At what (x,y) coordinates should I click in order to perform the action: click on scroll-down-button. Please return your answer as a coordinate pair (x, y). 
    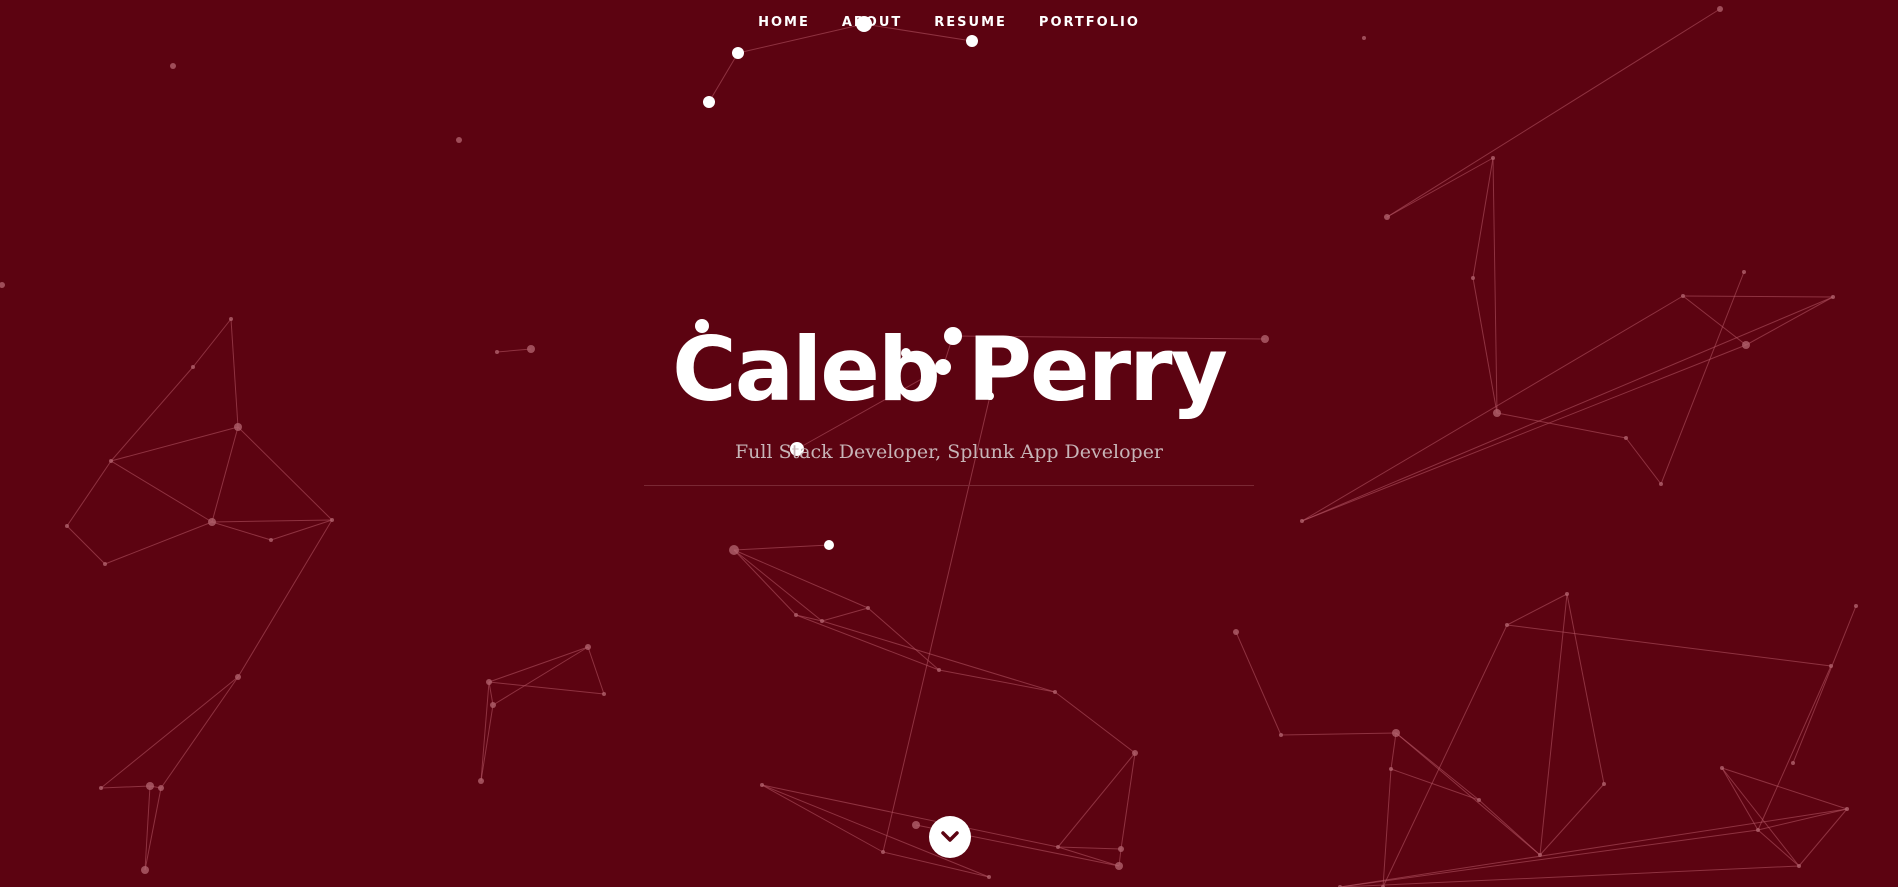
    Looking at the image, I should click on (950, 837).